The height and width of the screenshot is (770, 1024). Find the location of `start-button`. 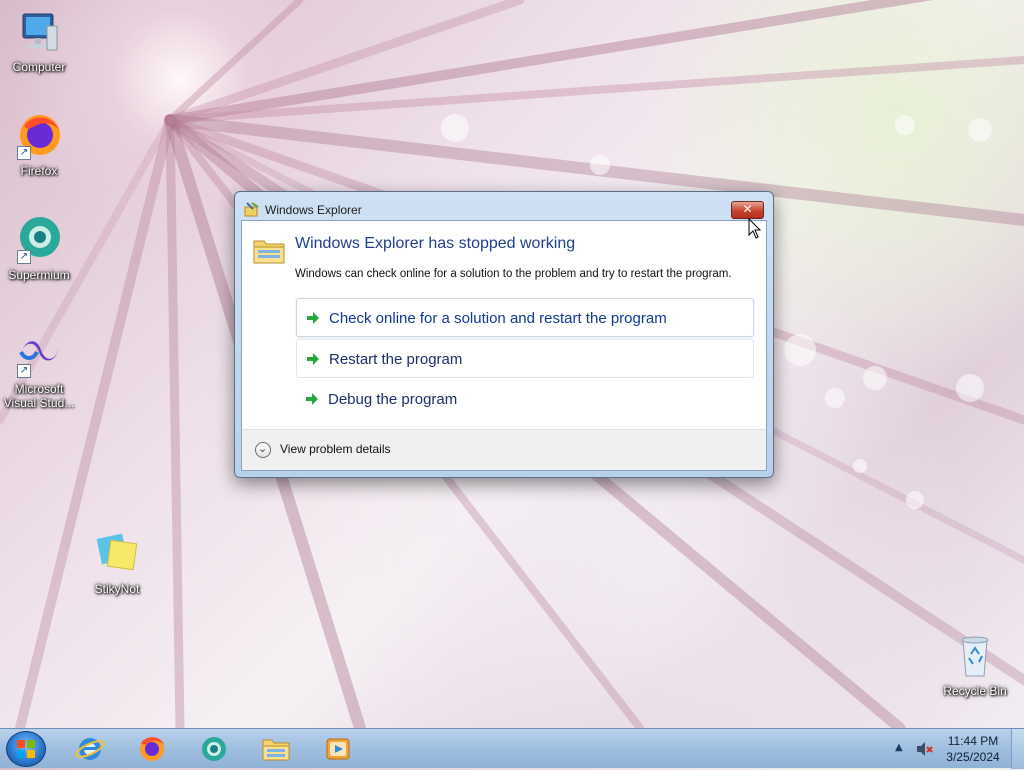

start-button is located at coordinates (26, 749).